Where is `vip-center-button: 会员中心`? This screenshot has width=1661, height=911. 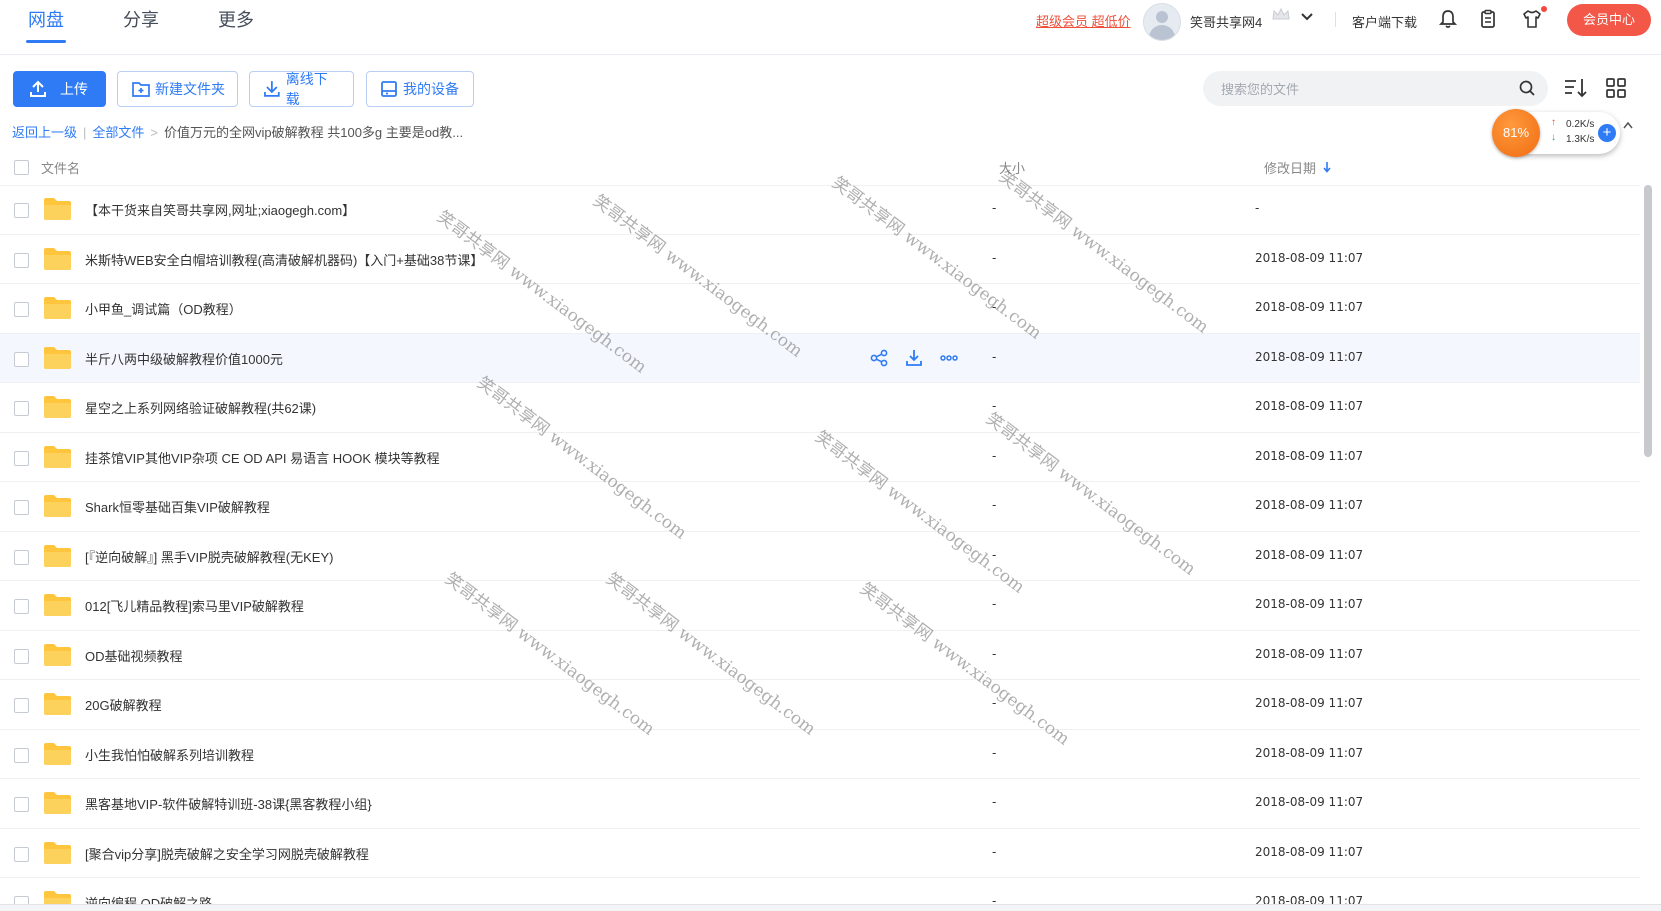 vip-center-button: 会员中心 is located at coordinates (1609, 20).